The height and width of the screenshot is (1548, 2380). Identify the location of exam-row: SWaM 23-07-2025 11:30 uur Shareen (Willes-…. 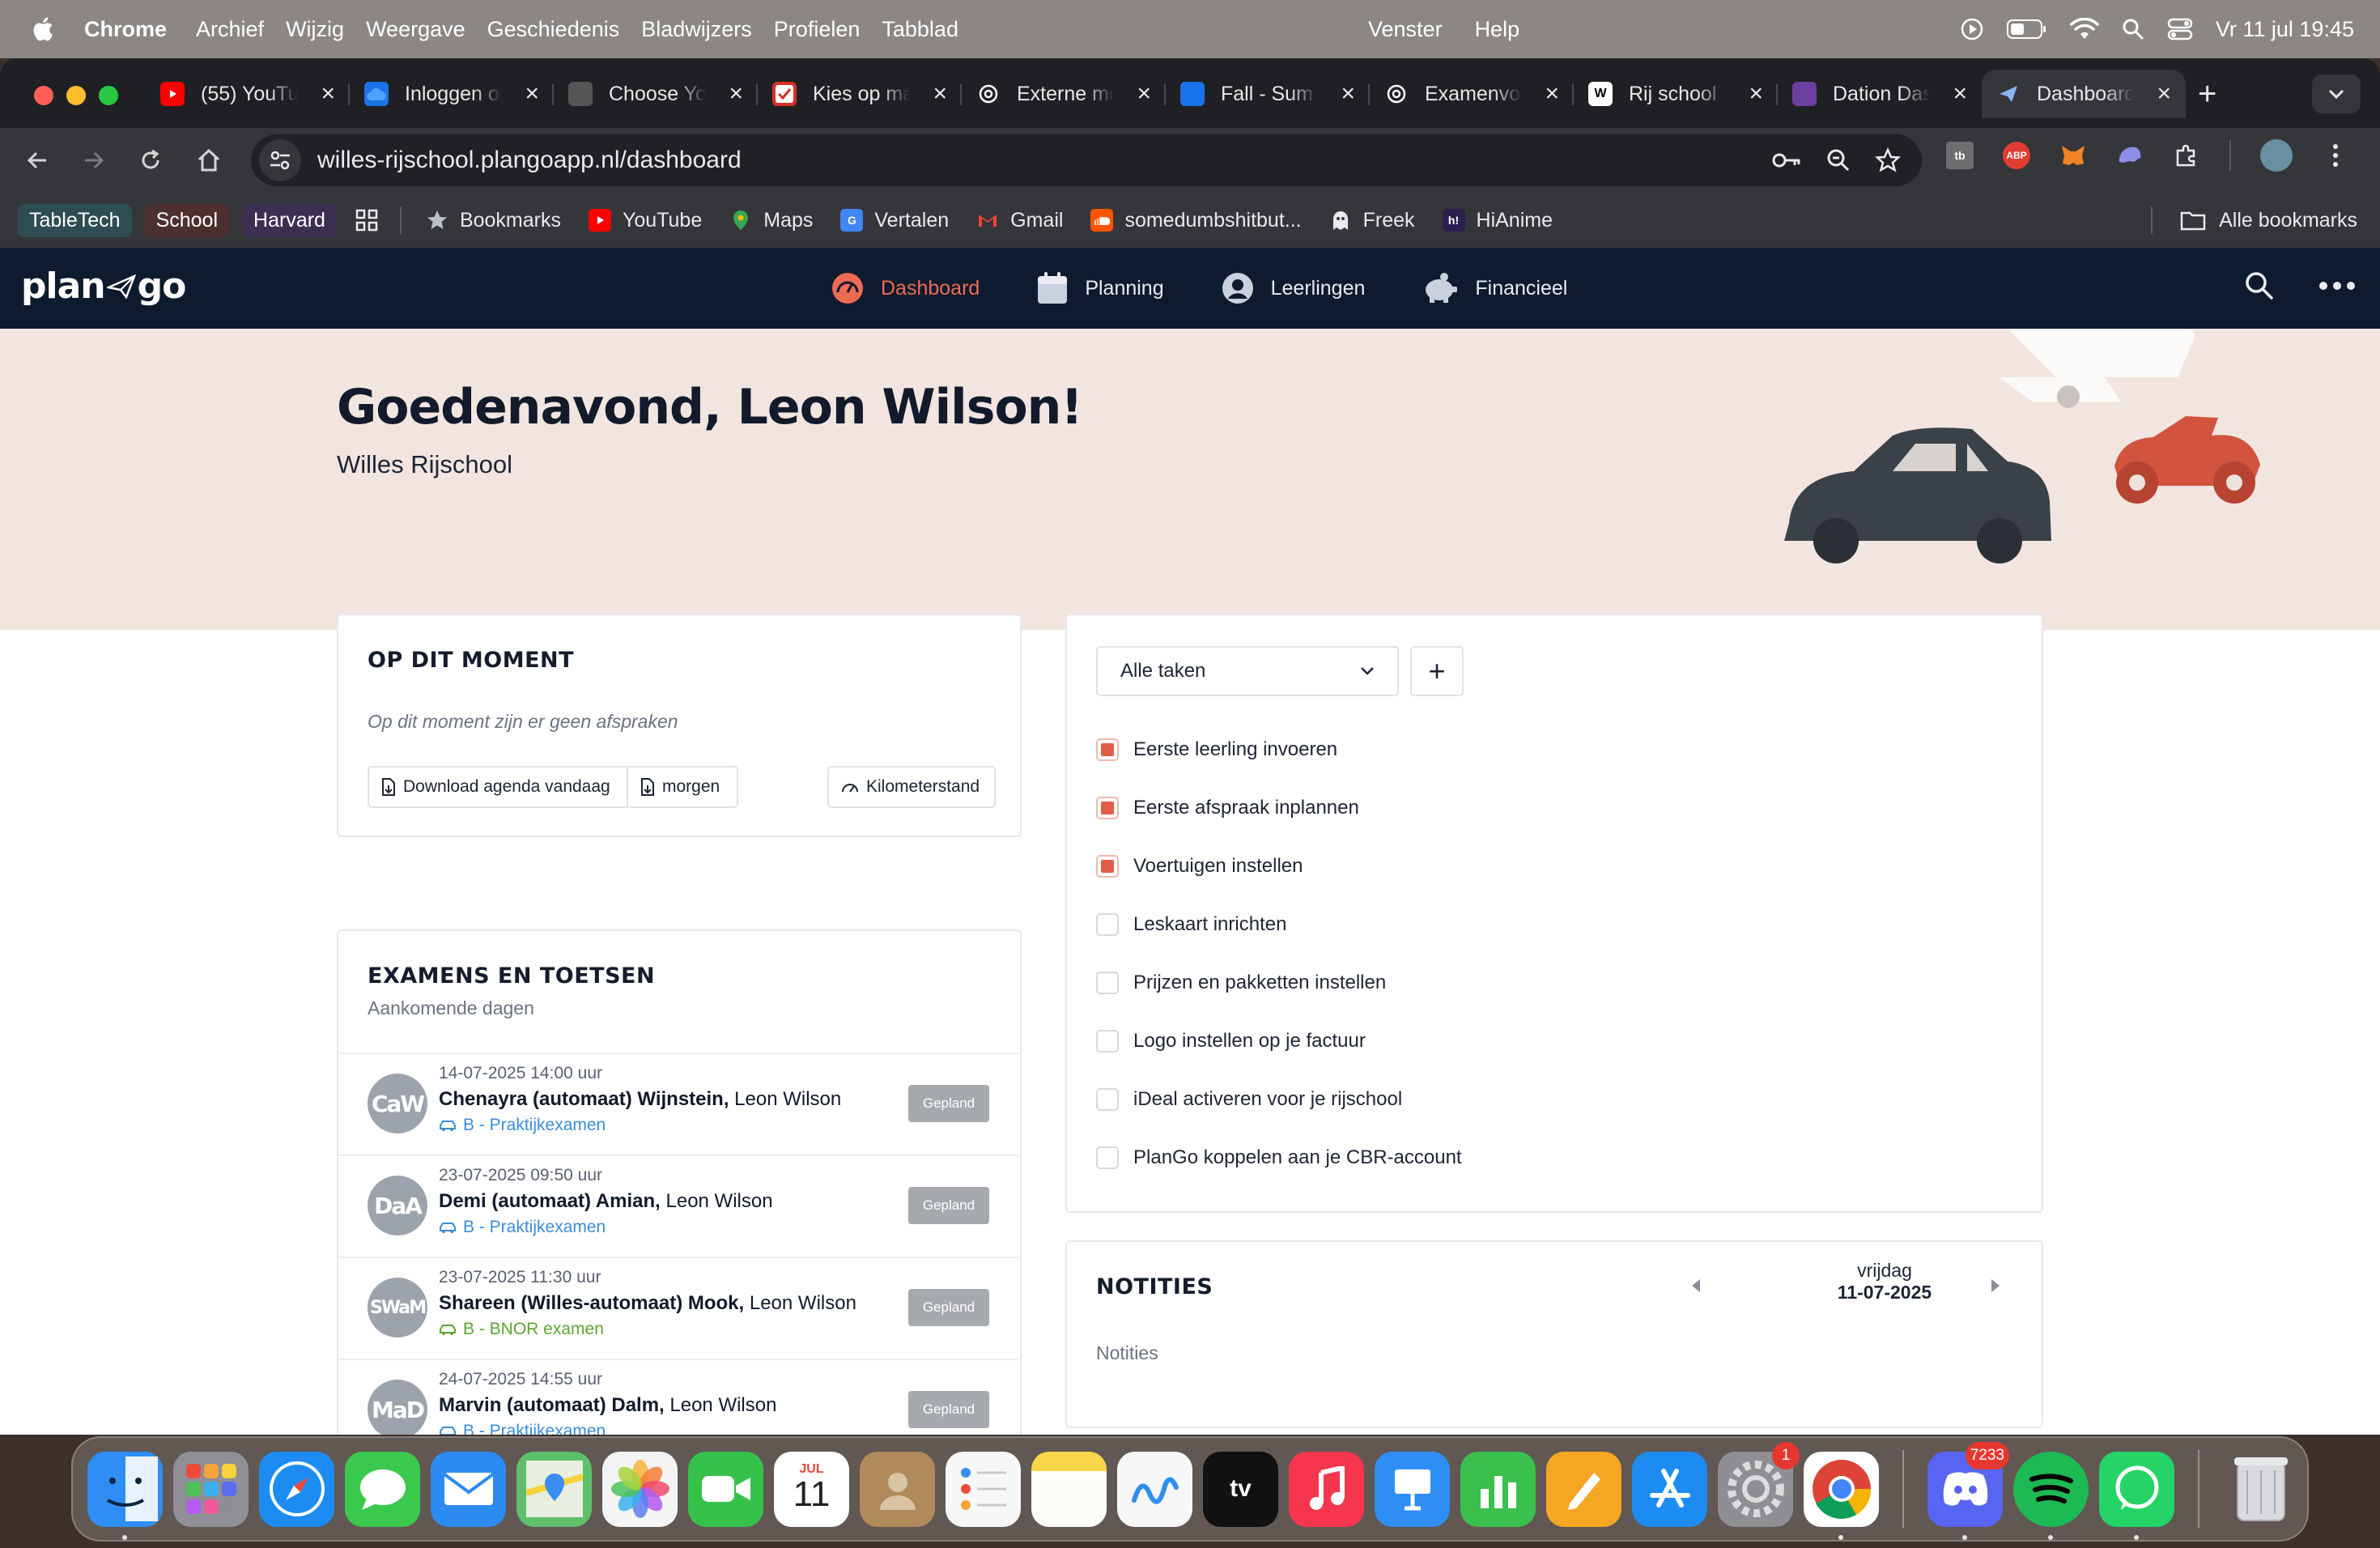
(678, 1308).